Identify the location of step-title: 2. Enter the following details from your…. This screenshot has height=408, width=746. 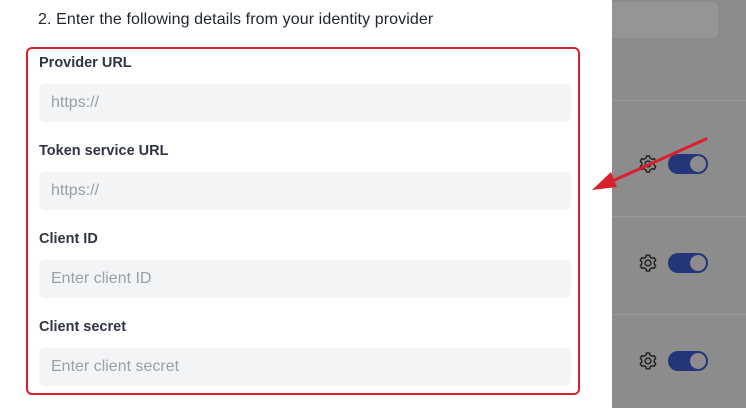
(236, 19).